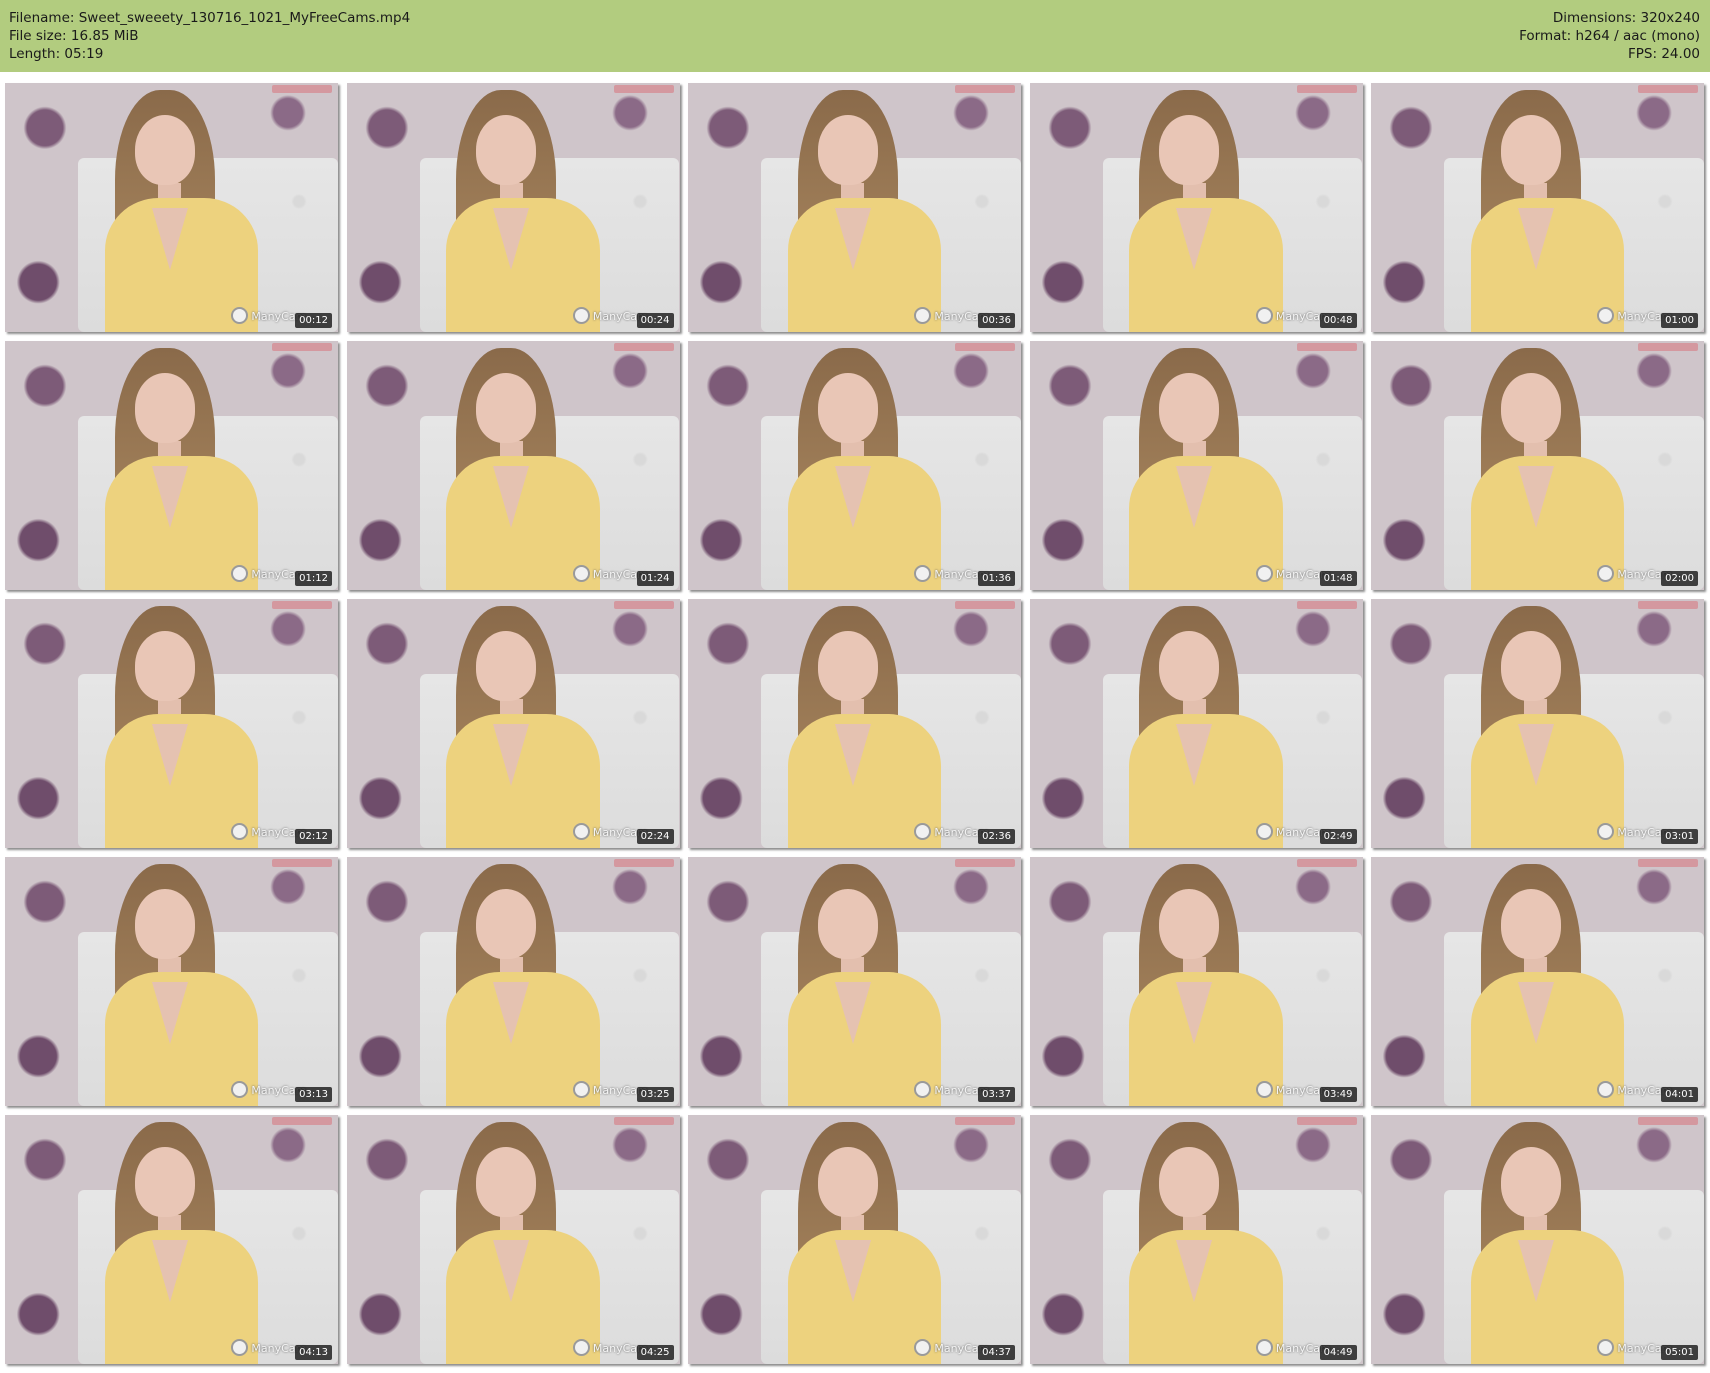  I want to click on timestamp-badge: 03:49, so click(1338, 1094).